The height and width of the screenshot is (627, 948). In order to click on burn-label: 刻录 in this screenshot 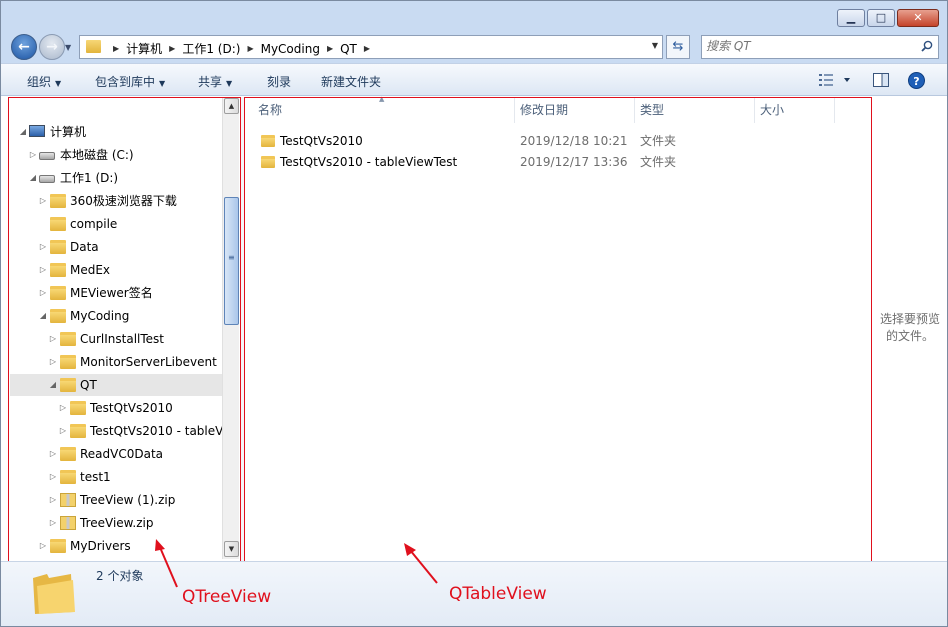, I will do `click(279, 82)`.